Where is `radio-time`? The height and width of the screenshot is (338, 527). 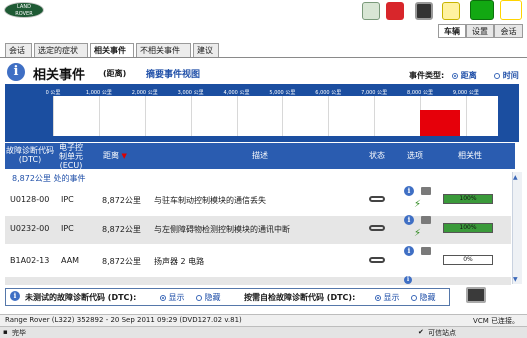 radio-time is located at coordinates (497, 75).